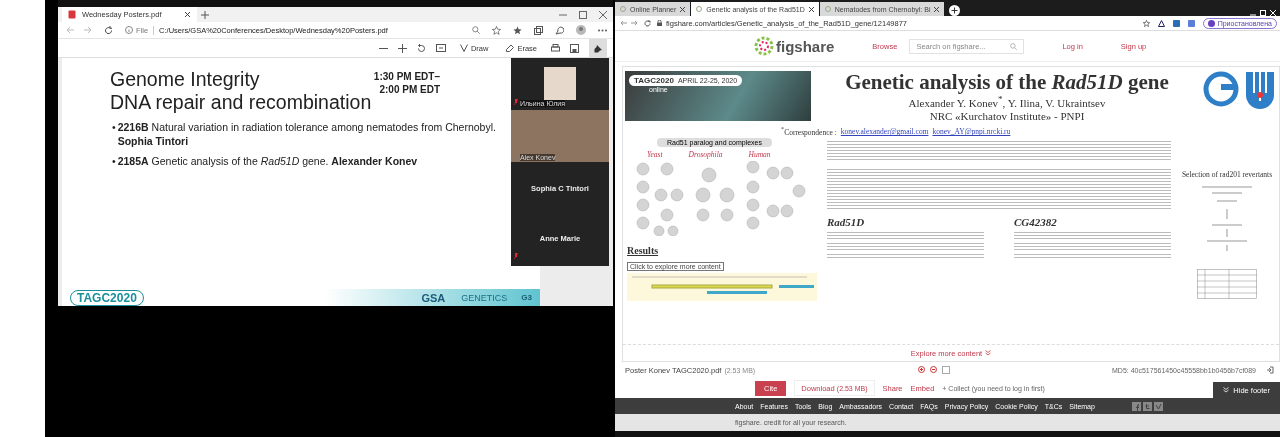 The height and width of the screenshot is (437, 1280). What do you see at coordinates (421, 48) in the screenshot?
I see `rotate-icon` at bounding box center [421, 48].